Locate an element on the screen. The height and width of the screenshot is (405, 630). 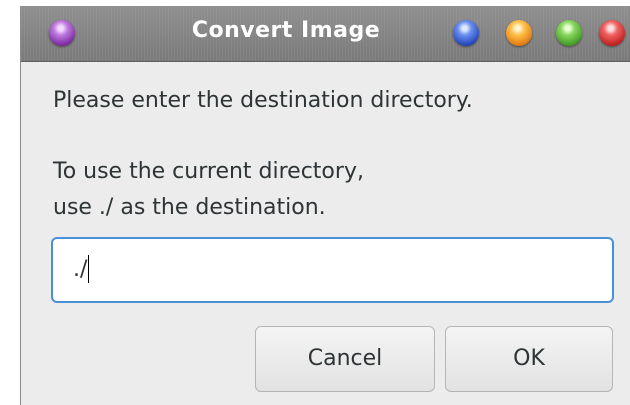
close-button-icon is located at coordinates (612, 33).